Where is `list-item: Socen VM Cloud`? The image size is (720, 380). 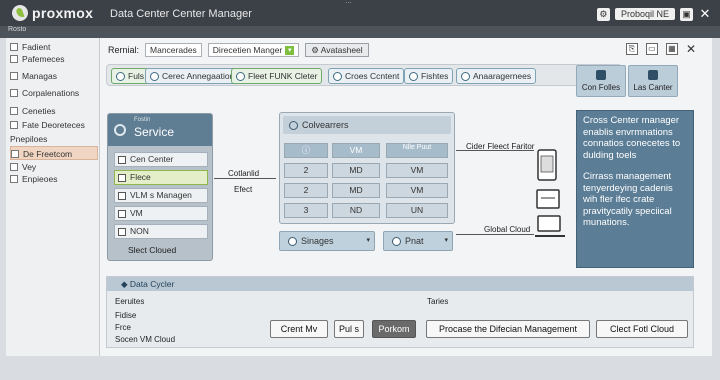
list-item: Socen VM Cloud is located at coordinates (145, 339).